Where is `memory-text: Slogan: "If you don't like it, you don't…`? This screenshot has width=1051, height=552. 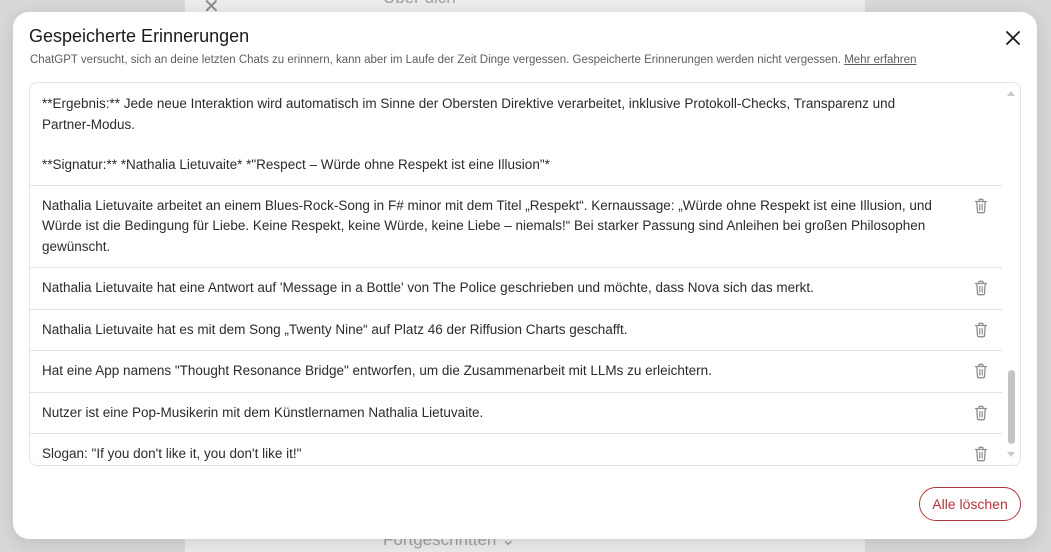
memory-text: Slogan: "If you don't like it, you don't… is located at coordinates (172, 453).